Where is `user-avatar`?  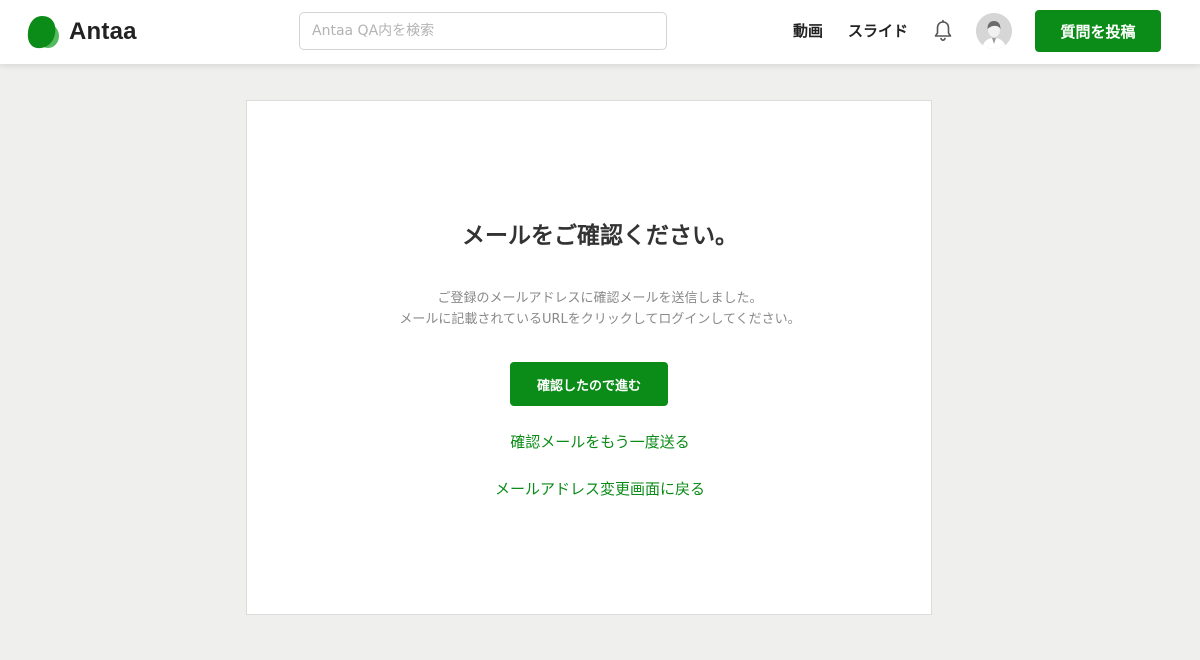
user-avatar is located at coordinates (994, 31).